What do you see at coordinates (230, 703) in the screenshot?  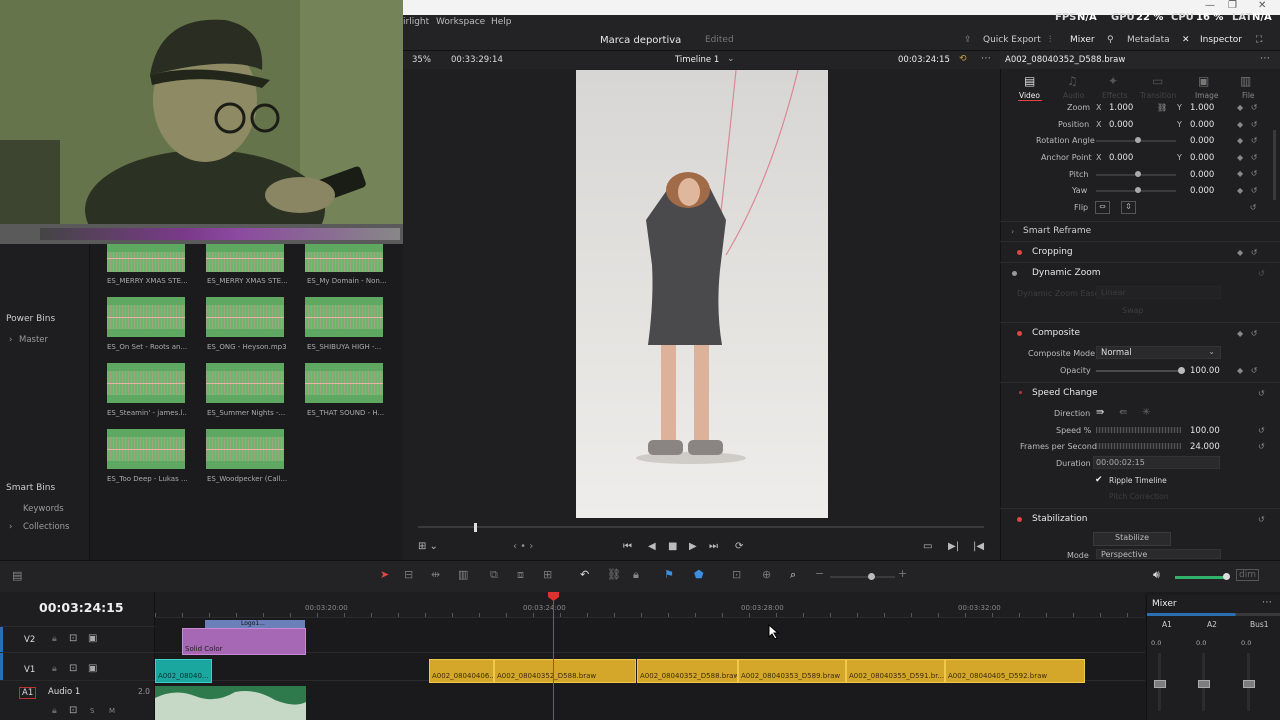 I see `timeline-audio-clip` at bounding box center [230, 703].